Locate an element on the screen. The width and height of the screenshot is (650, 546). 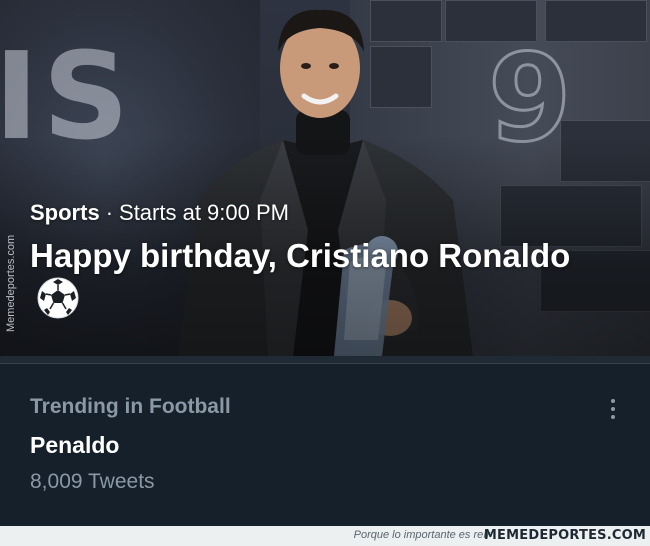
more-options-button is located at coordinates (613, 409).